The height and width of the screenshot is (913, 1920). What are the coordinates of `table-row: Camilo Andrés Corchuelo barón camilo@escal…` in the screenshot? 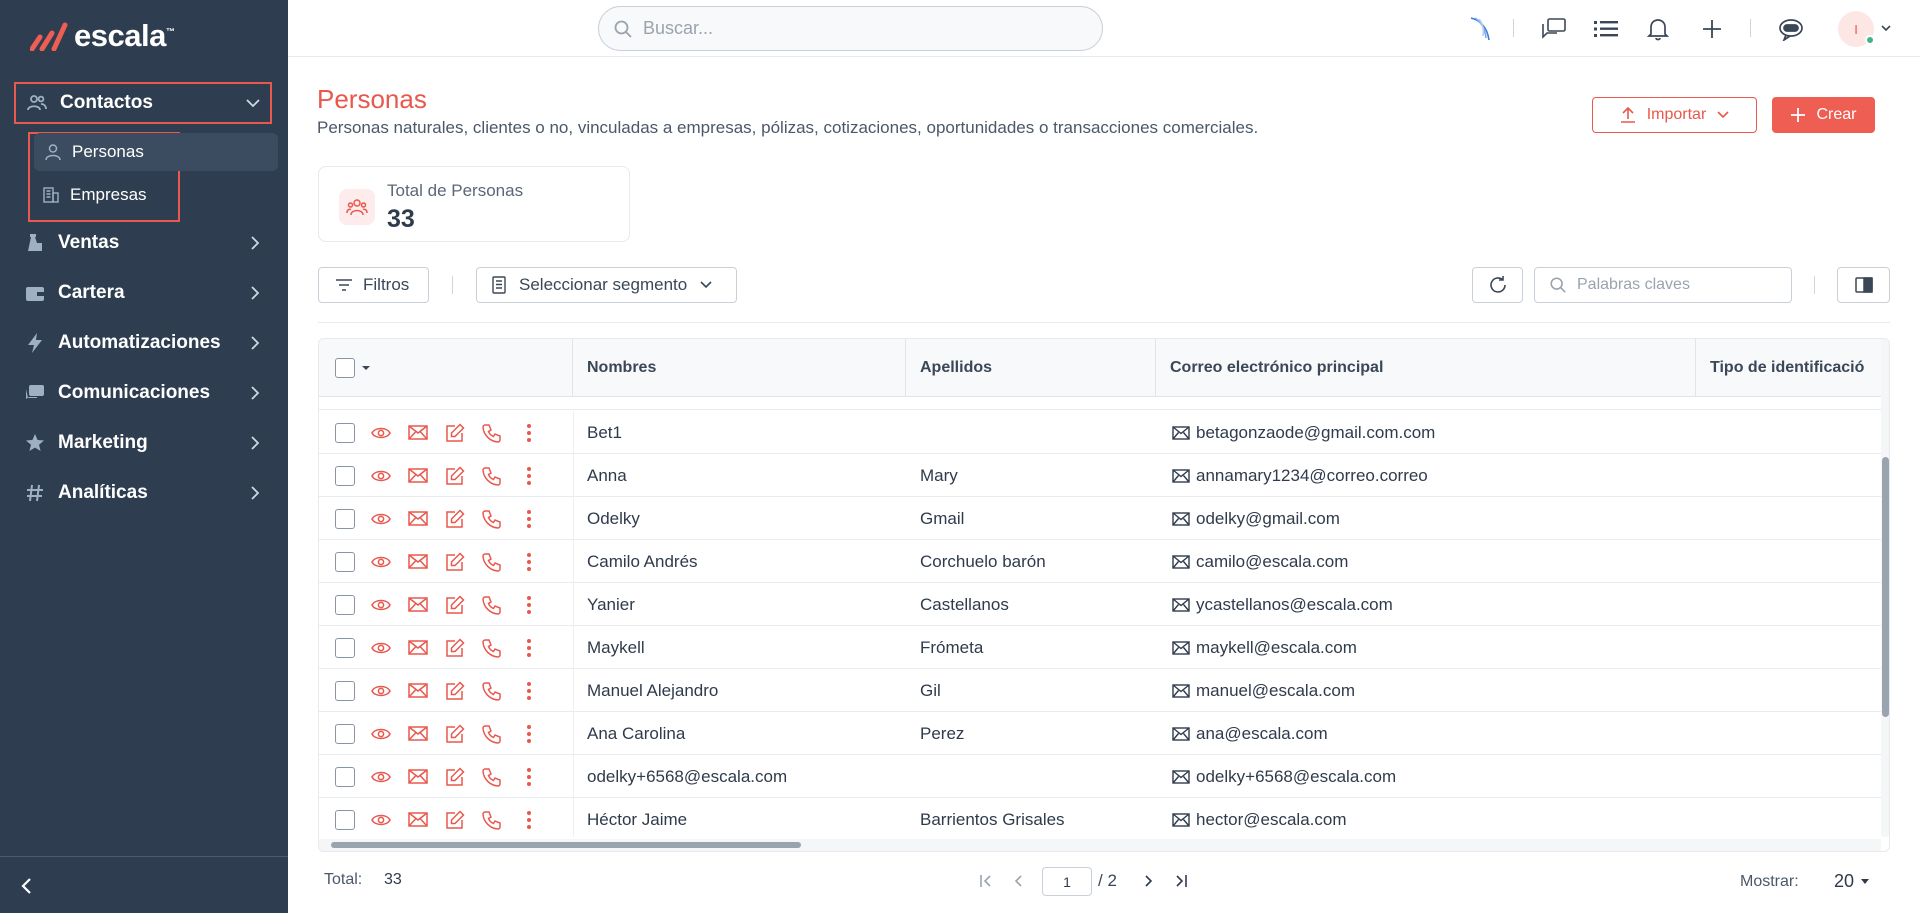 It's located at (1100, 561).